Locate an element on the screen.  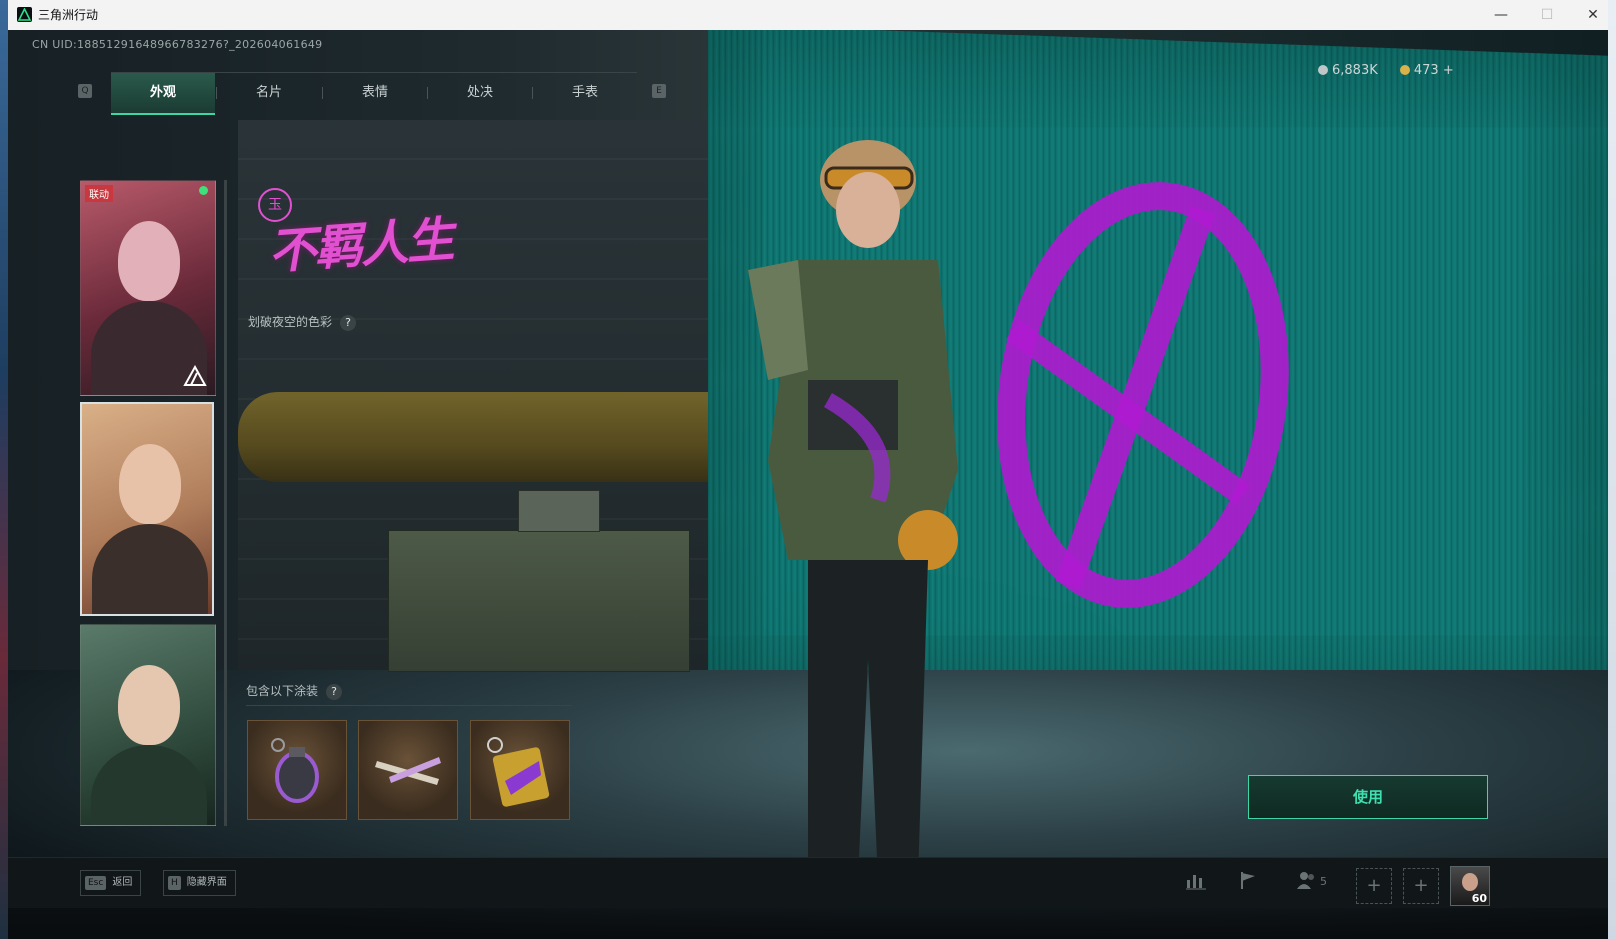
close-button: ✕ is located at coordinates (1589, 15).